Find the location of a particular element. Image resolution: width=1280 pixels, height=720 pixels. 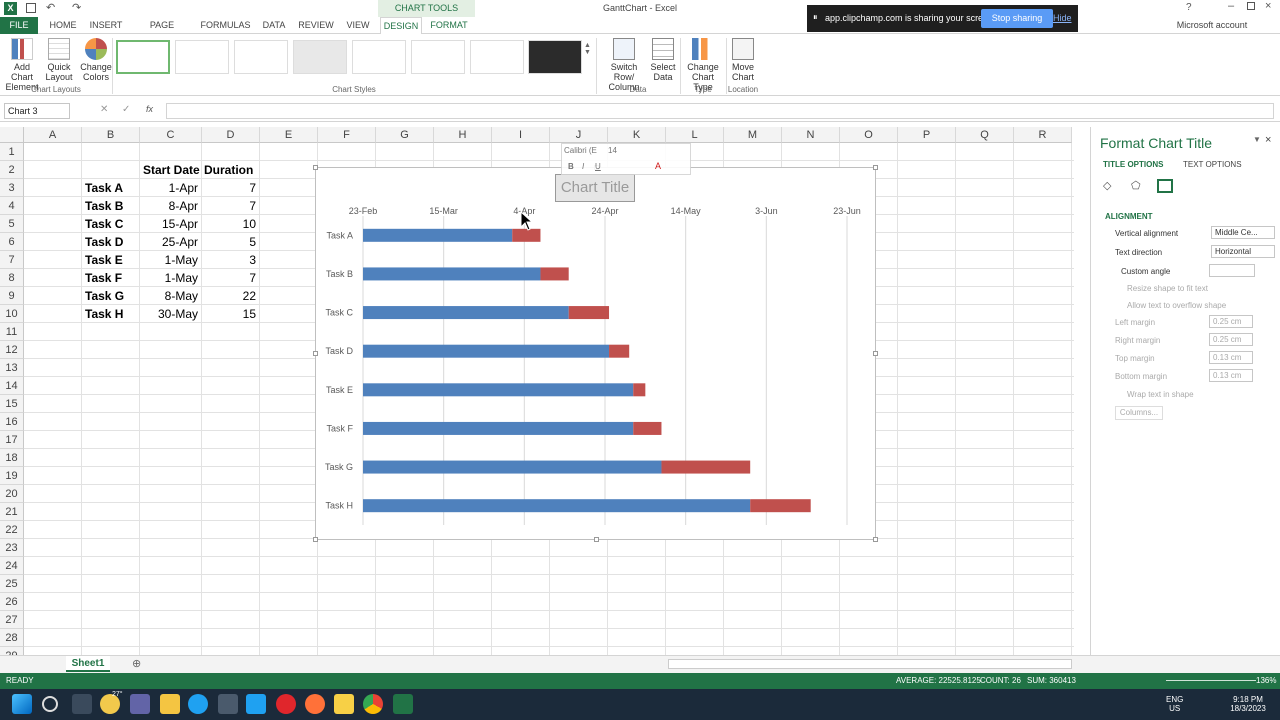

left-margin-input: 0.25 cm is located at coordinates (1231, 321).